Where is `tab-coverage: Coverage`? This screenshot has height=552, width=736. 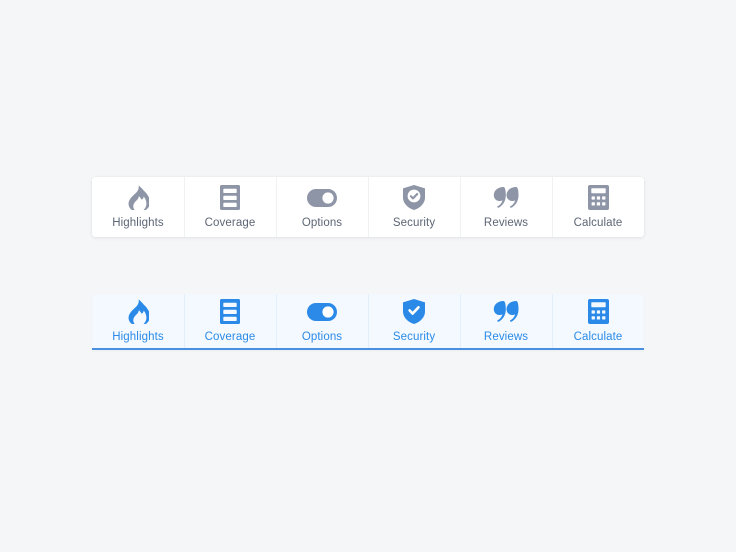
tab-coverage: Coverage is located at coordinates (230, 207).